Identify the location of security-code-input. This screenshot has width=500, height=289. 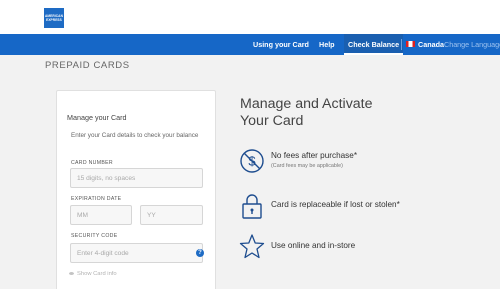
(136, 253).